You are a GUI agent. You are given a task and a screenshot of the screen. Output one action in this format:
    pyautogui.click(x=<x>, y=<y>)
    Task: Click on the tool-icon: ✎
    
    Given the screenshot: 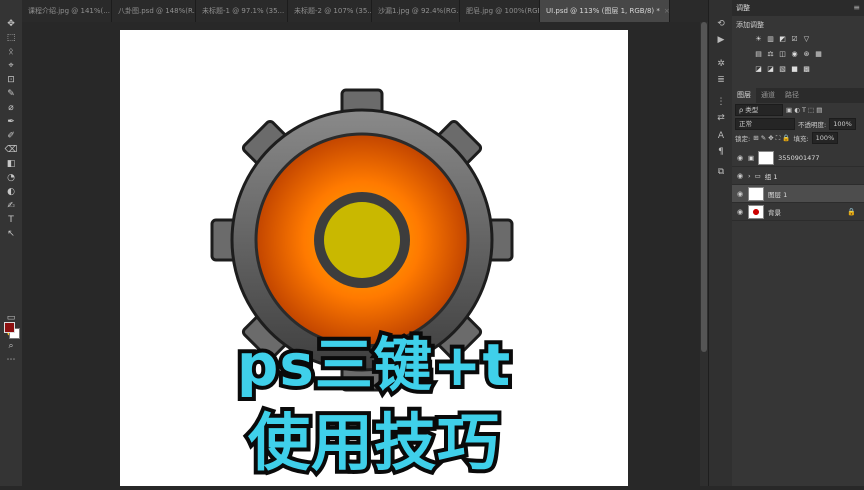 What is the action you would take?
    pyautogui.click(x=11, y=94)
    